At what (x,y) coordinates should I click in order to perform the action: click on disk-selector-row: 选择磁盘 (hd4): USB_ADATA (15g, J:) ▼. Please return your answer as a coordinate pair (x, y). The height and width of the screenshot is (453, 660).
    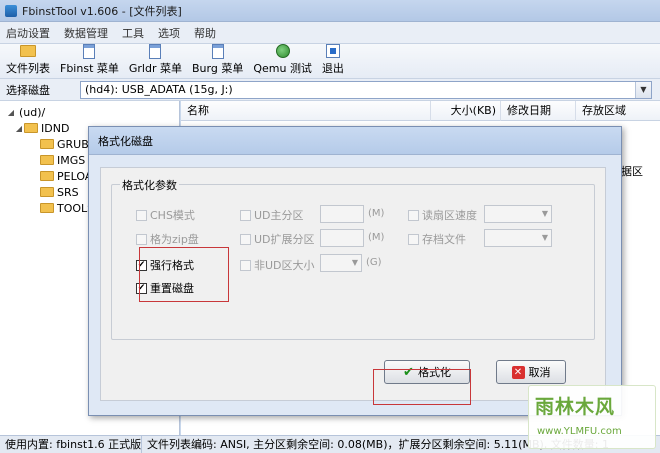
    Looking at the image, I should click on (330, 90).